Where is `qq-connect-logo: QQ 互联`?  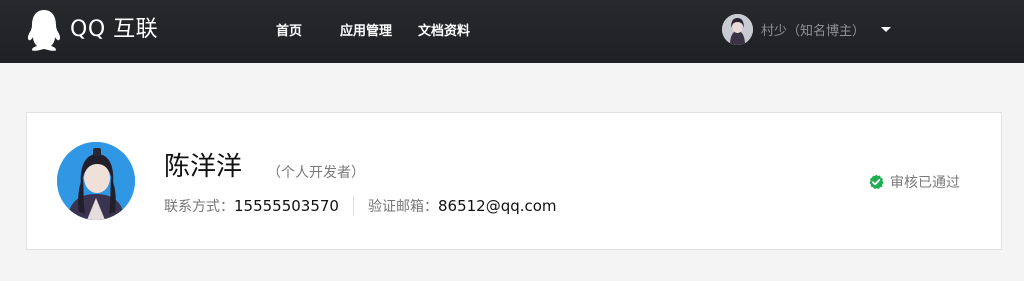
qq-connect-logo: QQ 互联 is located at coordinates (92, 30).